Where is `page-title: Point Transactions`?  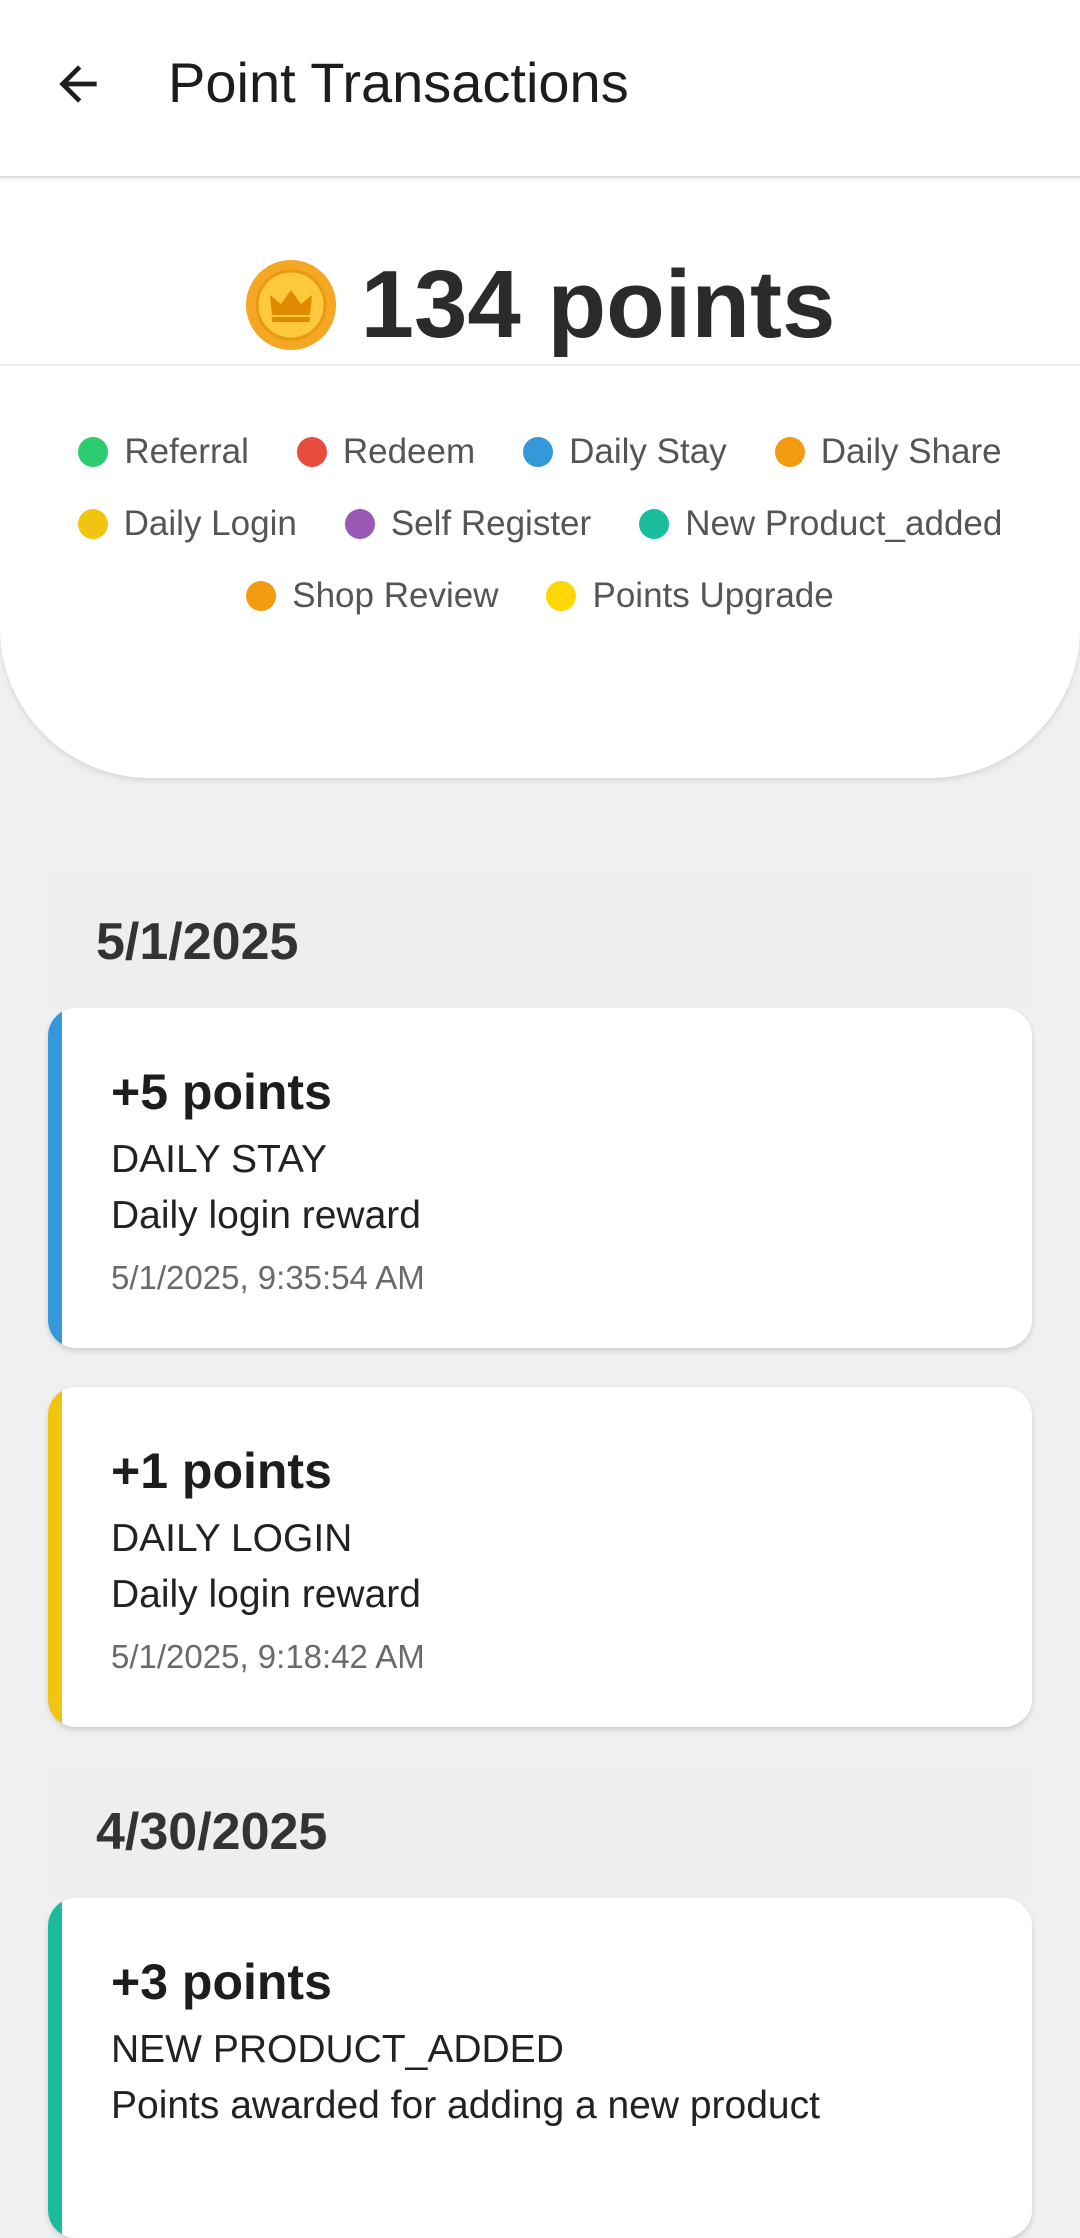
page-title: Point Transactions is located at coordinates (398, 82).